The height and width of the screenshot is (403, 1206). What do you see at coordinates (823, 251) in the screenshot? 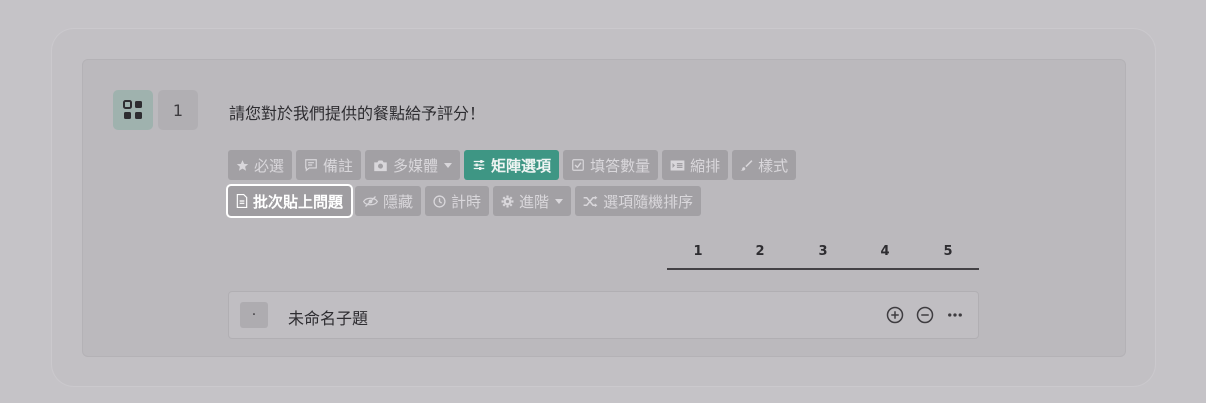
I see `scale-label-3: 3` at bounding box center [823, 251].